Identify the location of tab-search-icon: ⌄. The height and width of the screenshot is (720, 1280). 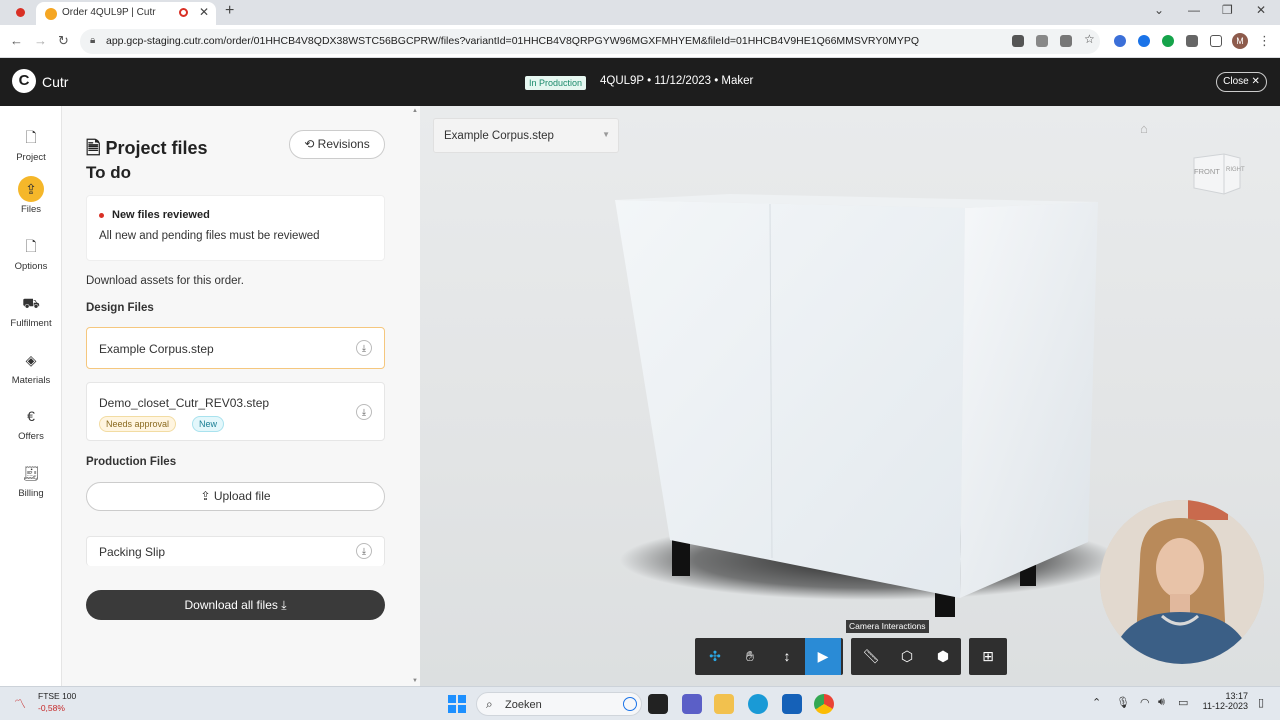
(1159, 10).